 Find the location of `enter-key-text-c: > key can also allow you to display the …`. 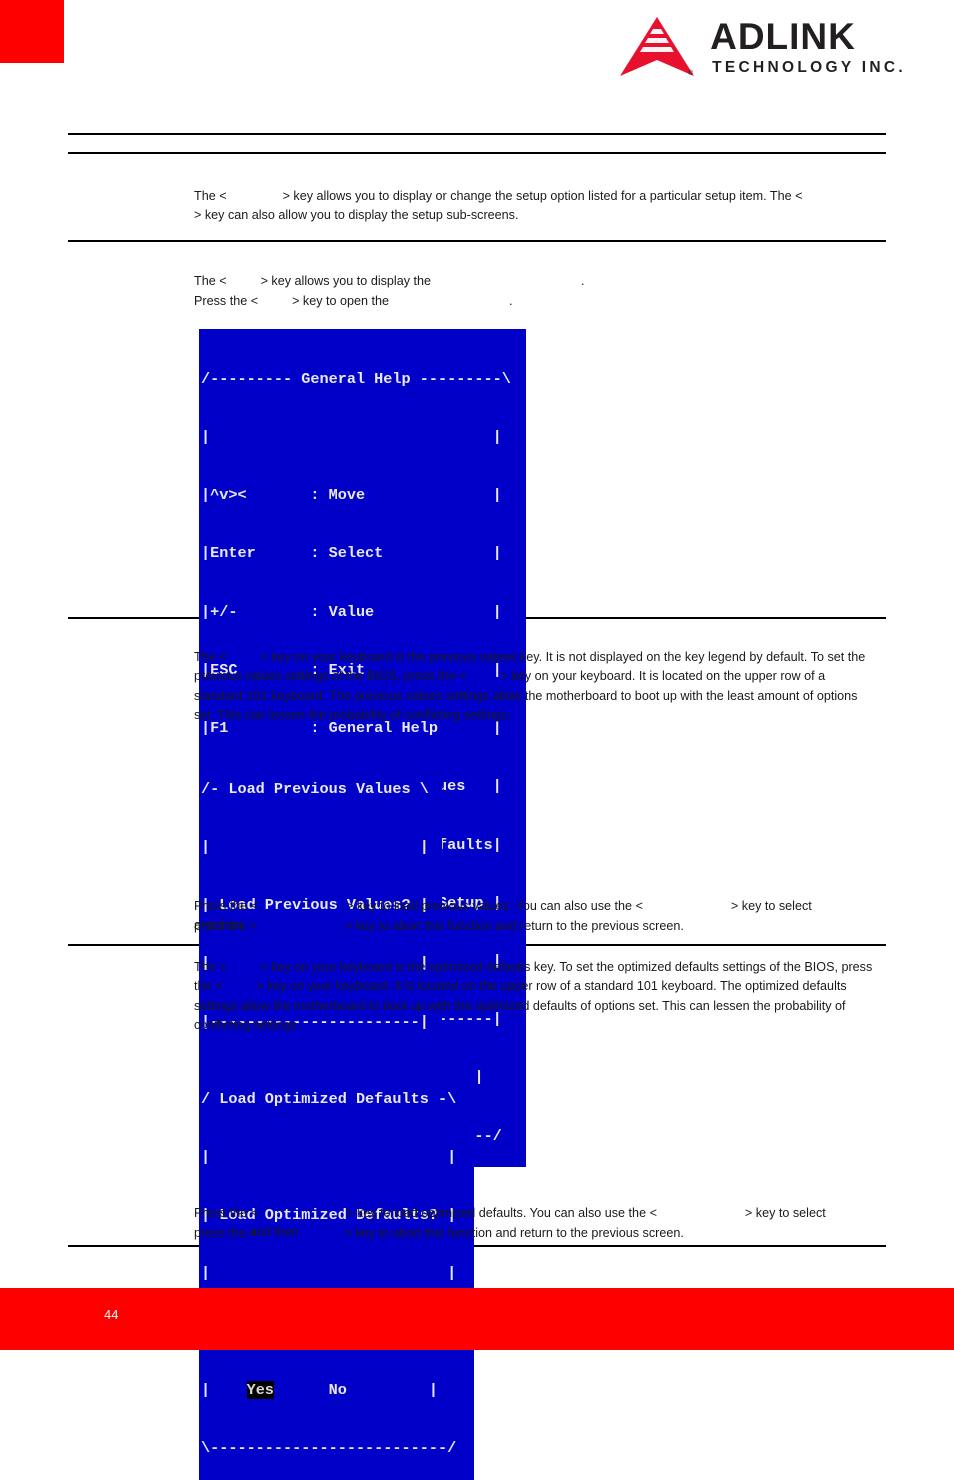

enter-key-text-c: > key can also allow you to display the … is located at coordinates (356, 215).